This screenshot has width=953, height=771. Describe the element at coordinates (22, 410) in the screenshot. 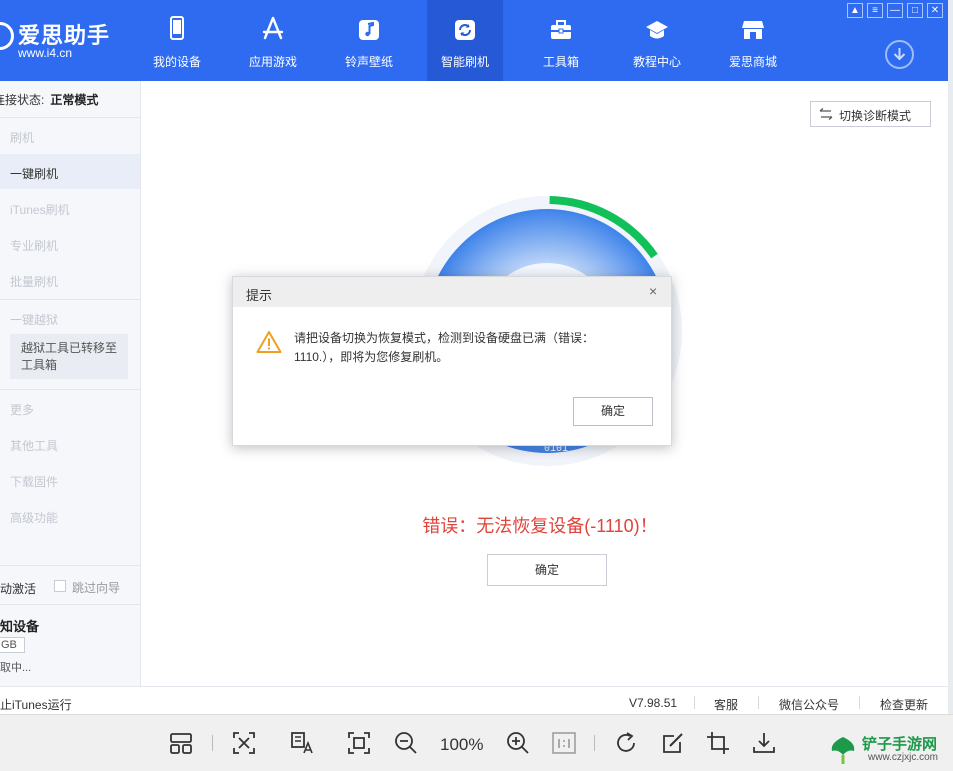

I see `sidebar-section-more: 更多` at that location.